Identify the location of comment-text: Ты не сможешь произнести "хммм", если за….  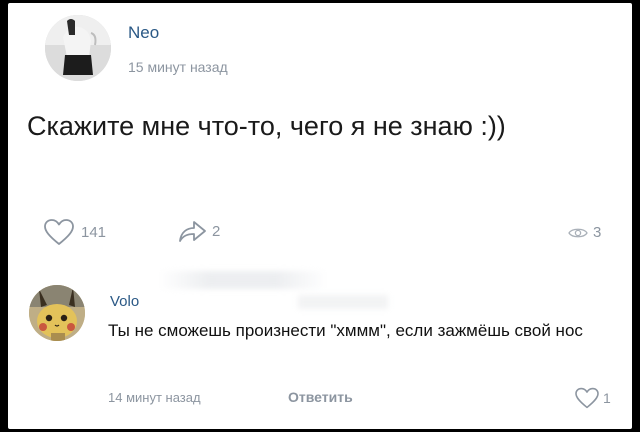
(345, 330).